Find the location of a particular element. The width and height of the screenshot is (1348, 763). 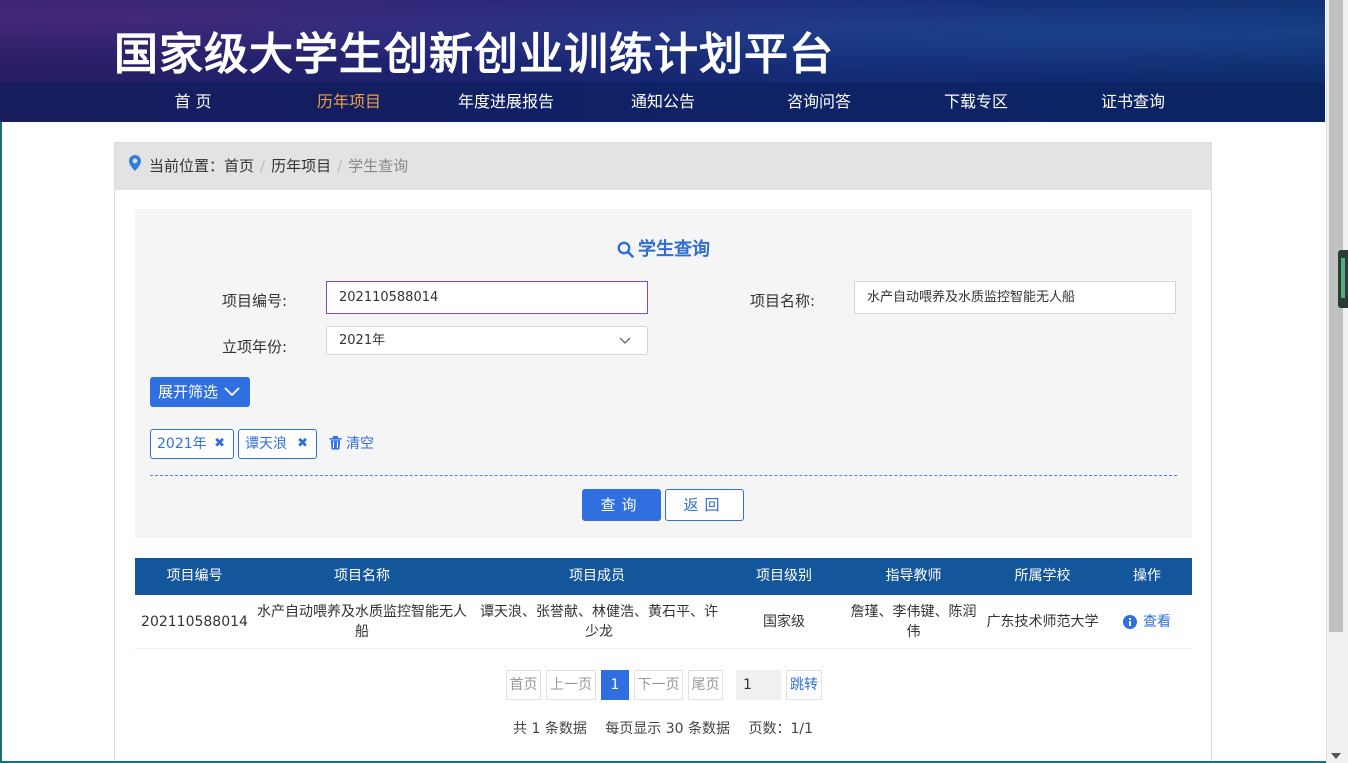

column-header: 项目成员 is located at coordinates (597, 576).